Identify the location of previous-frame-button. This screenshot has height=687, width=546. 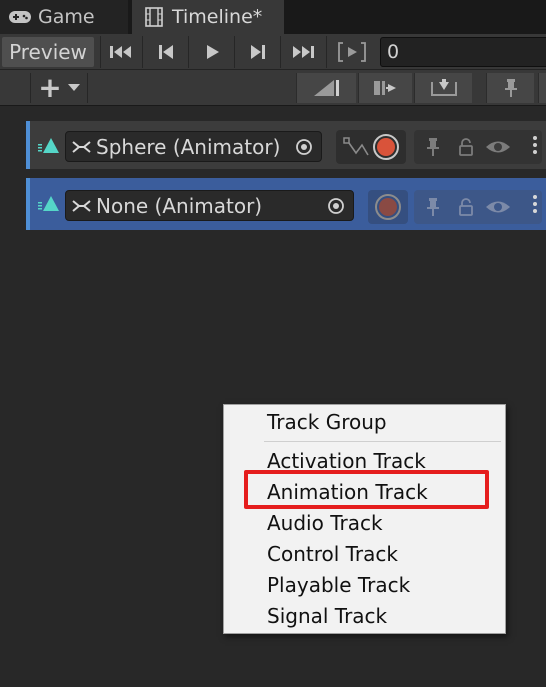
(166, 52).